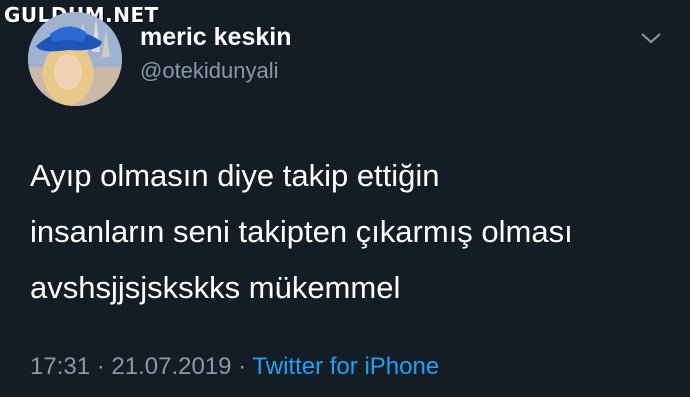 This screenshot has width=690, height=397. I want to click on display-name: meric keskin, so click(216, 37).